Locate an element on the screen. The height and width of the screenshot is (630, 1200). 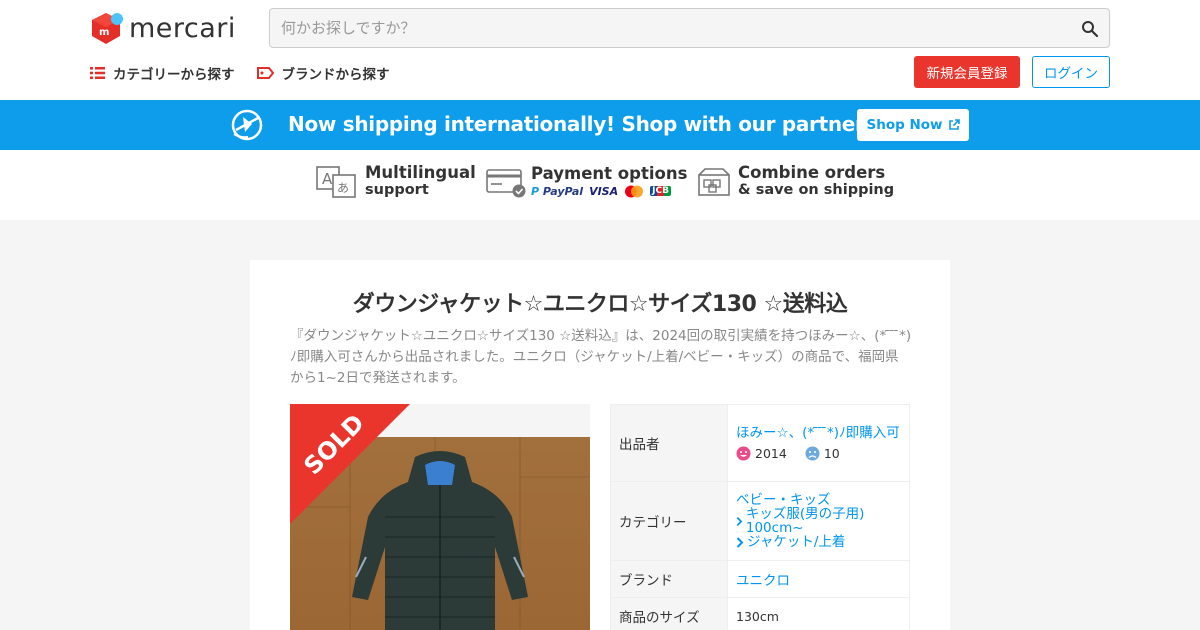
table-row-brand: ブランド ユニクロ is located at coordinates (760, 579).